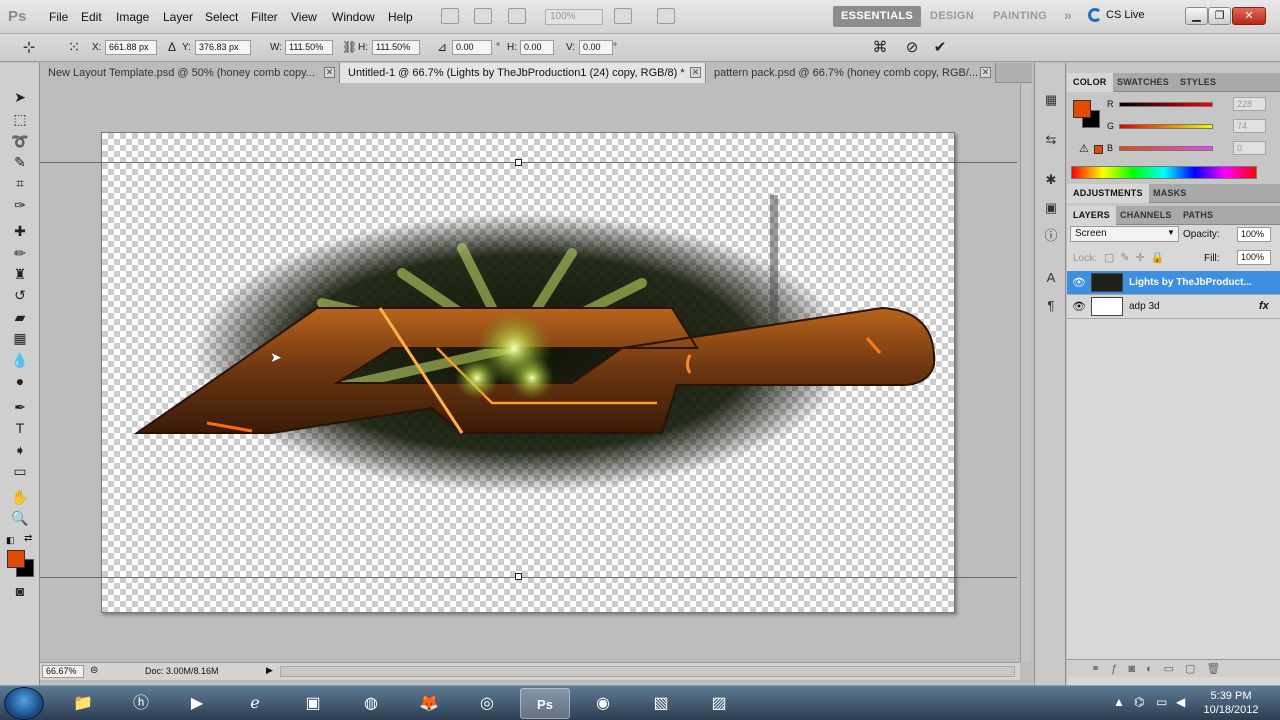  What do you see at coordinates (20, 518) in the screenshot?
I see `zoom-tool-icon: 🔍` at bounding box center [20, 518].